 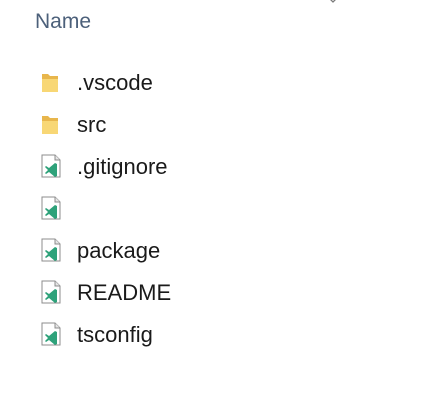 What do you see at coordinates (213, 335) in the screenshot?
I see `list-item-tsconfig: tsconfig` at bounding box center [213, 335].